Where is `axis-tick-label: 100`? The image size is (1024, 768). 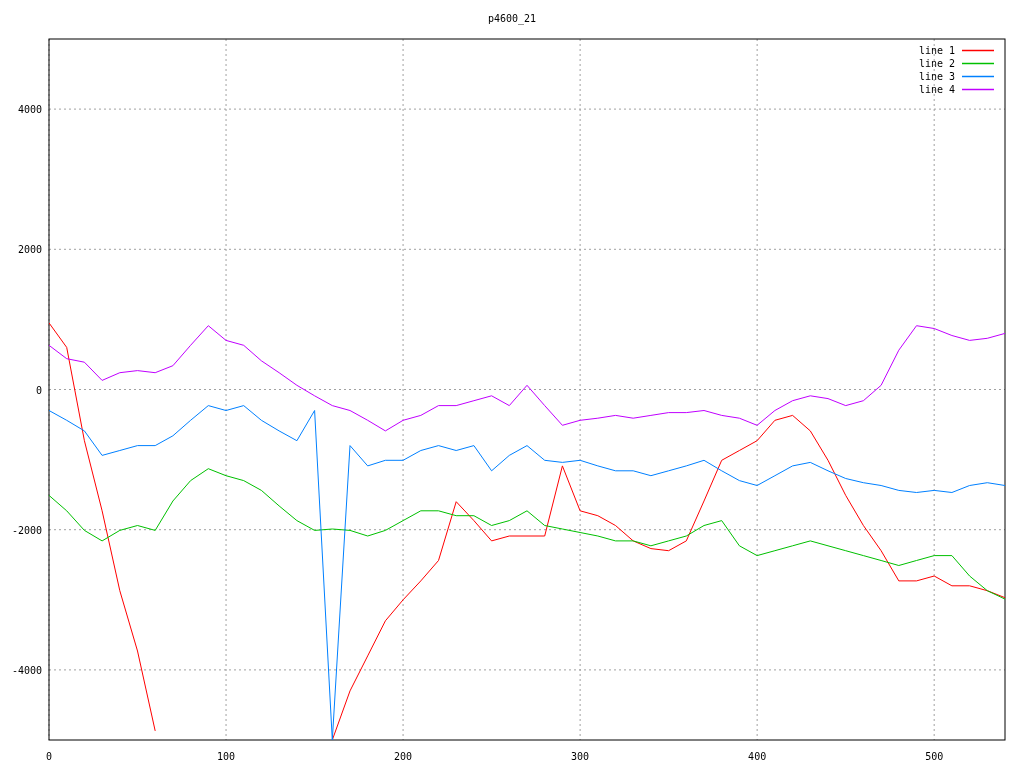
axis-tick-label: 100 is located at coordinates (226, 756).